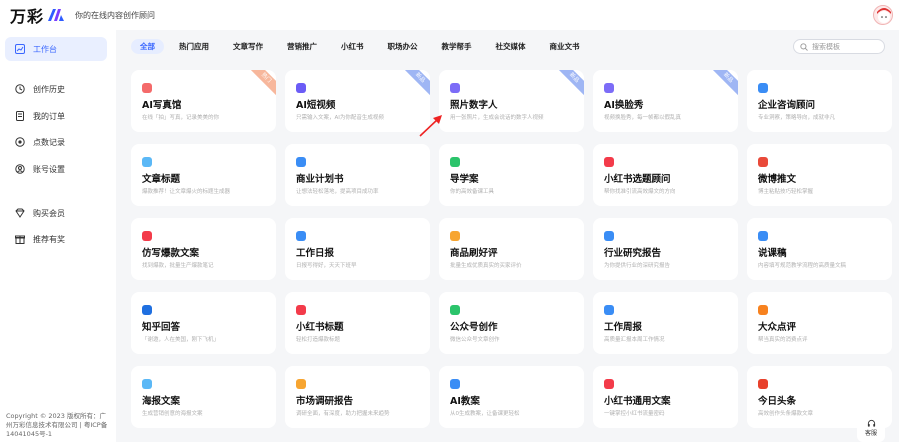 The image size is (899, 442). Describe the element at coordinates (357, 101) in the screenshot. I see `template-card: AI短视频只需输入文案，AI为你配音生成视频 新品` at that location.